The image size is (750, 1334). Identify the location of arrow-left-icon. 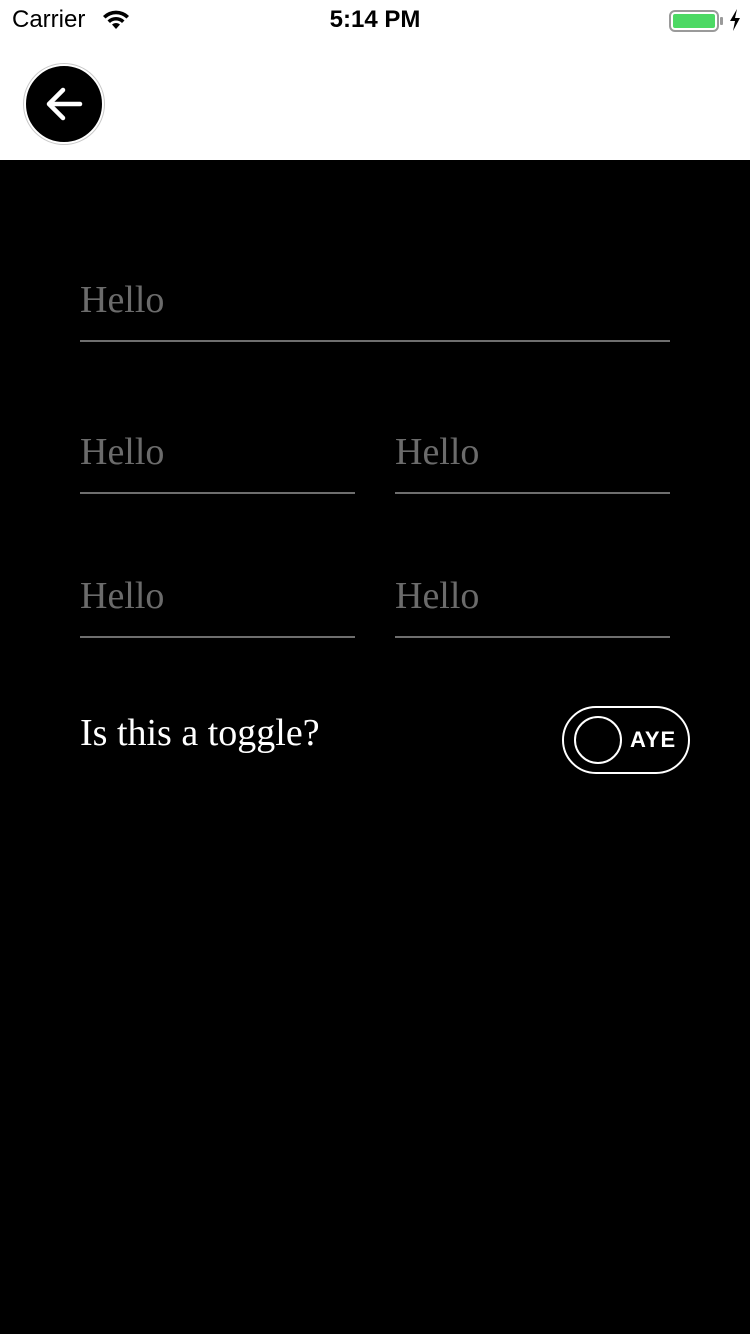
(64, 104).